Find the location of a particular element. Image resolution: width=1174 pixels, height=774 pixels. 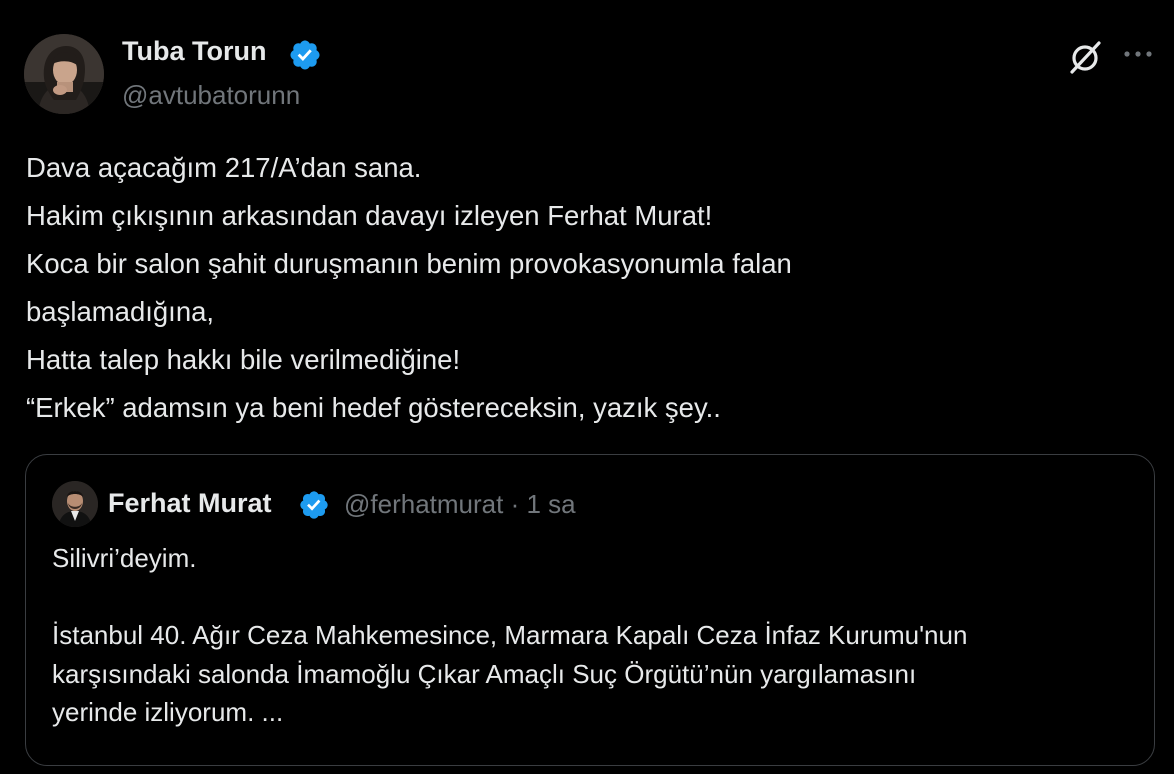

author-avatar is located at coordinates (64, 74).